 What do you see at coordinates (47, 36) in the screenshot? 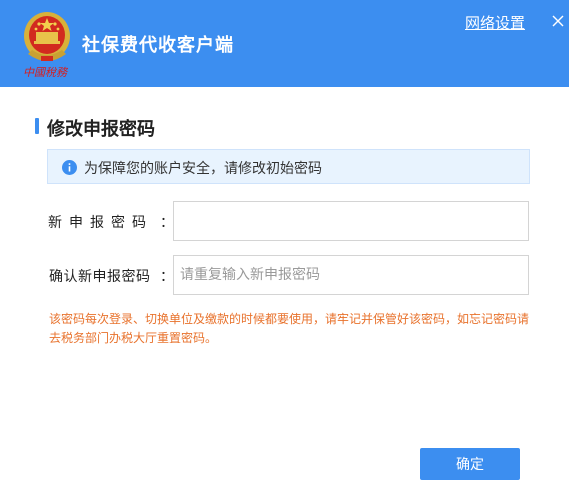
I see `tax-emblem-icon` at bounding box center [47, 36].